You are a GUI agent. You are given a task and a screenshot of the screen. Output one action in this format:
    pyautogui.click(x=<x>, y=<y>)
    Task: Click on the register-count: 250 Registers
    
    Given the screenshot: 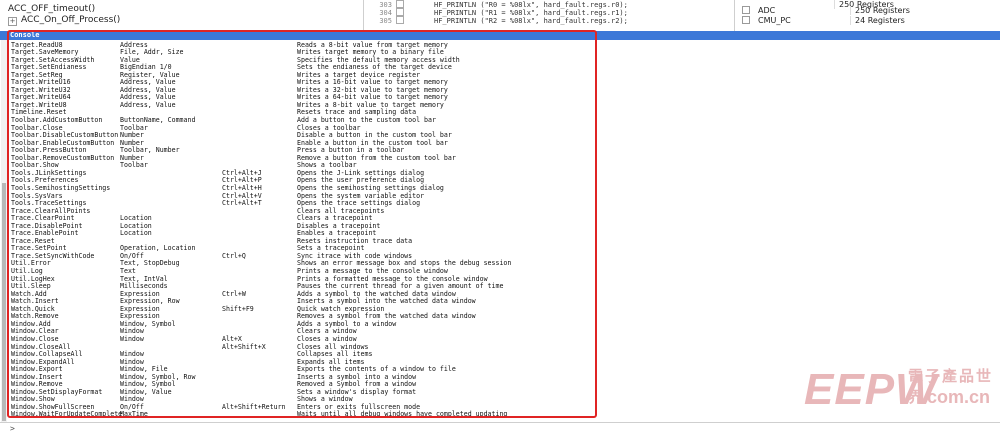 What is the action you would take?
    pyautogui.click(x=880, y=10)
    